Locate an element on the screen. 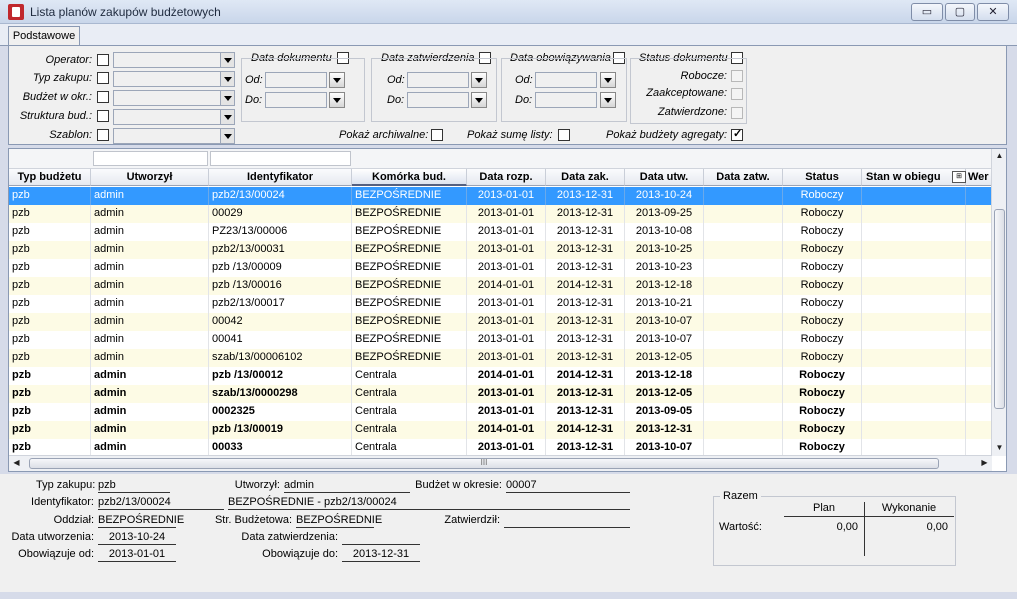 This screenshot has height=599, width=1017. pokaz-agregaty-checkbox is located at coordinates (737, 134).